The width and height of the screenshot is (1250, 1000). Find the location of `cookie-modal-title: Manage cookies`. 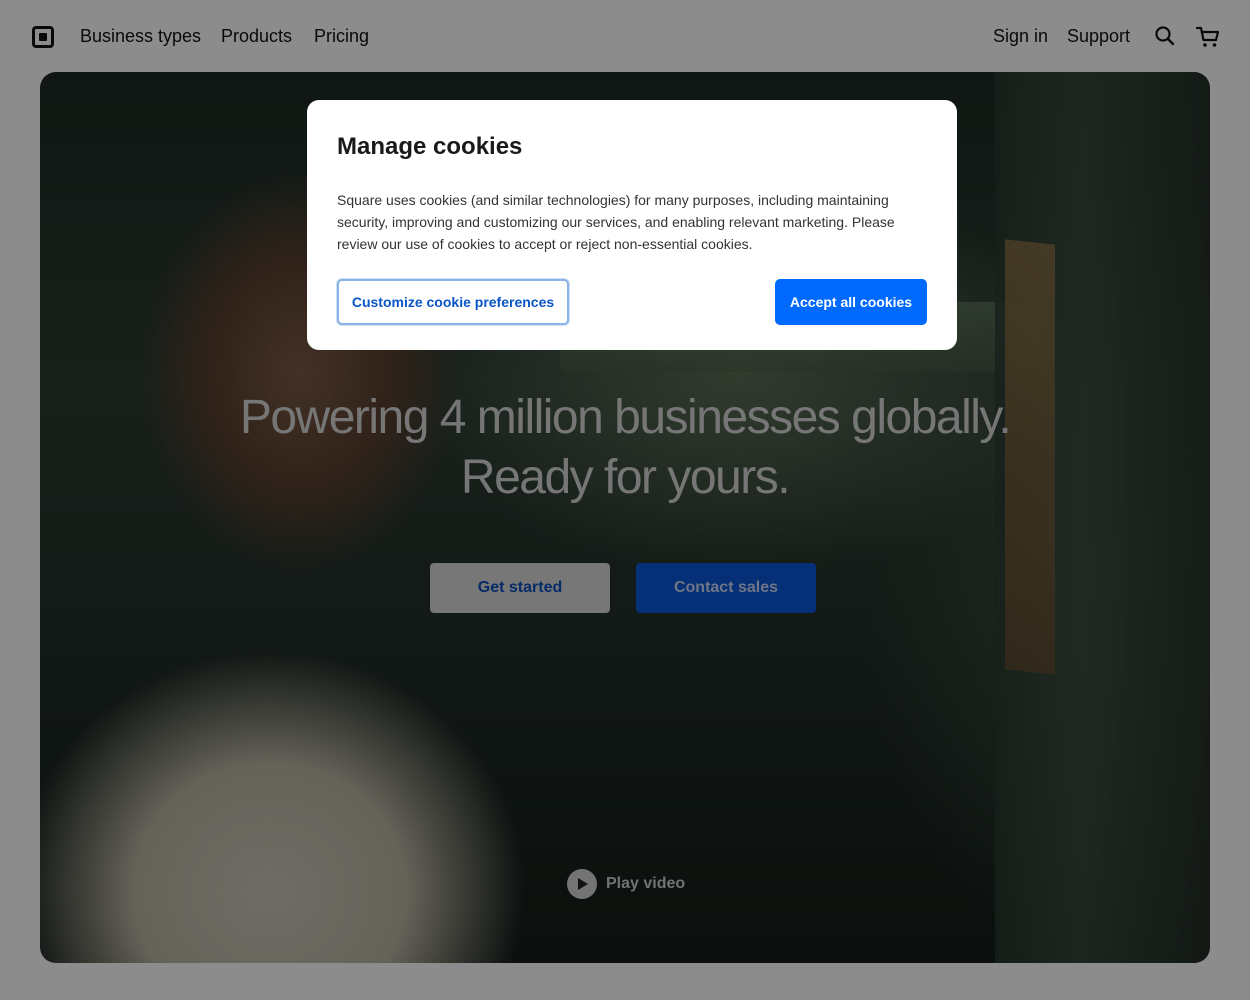

cookie-modal-title: Manage cookies is located at coordinates (430, 146).